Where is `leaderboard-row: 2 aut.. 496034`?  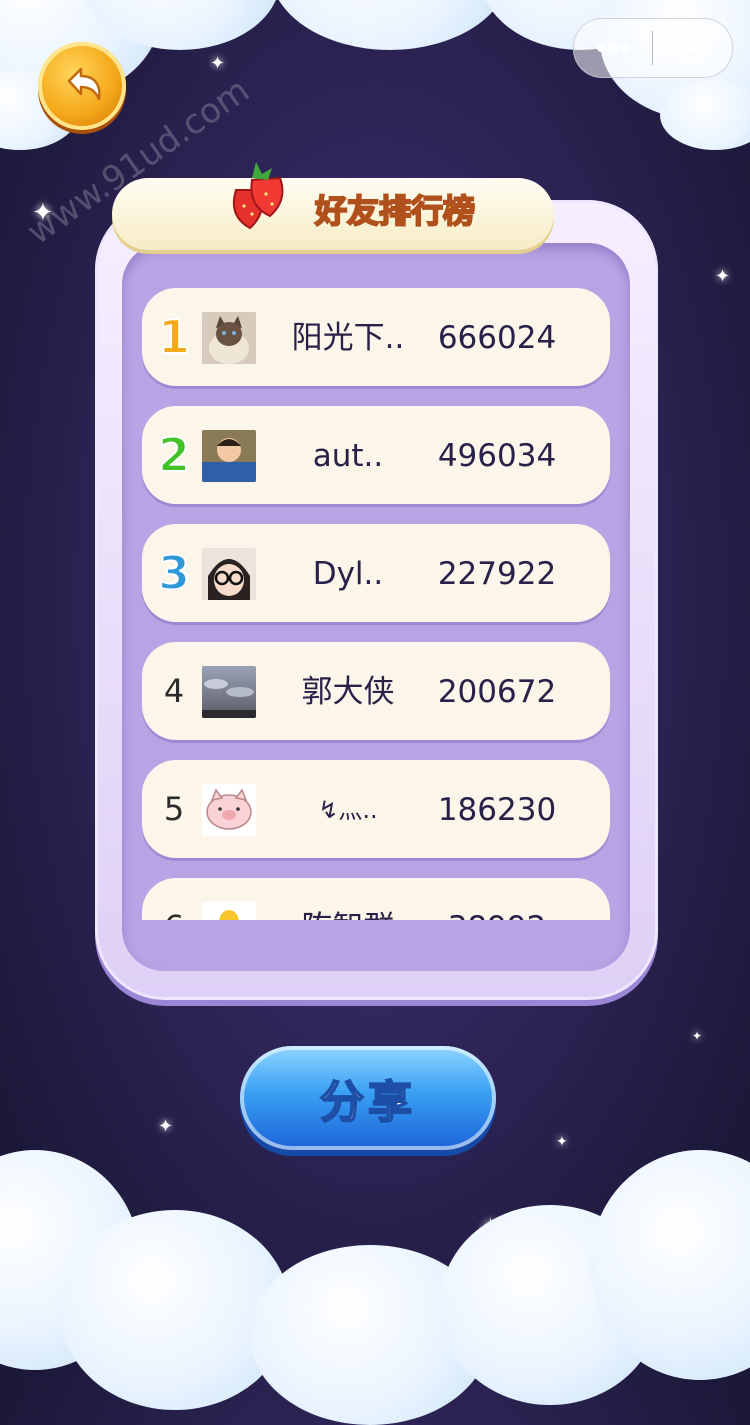 leaderboard-row: 2 aut.. 496034 is located at coordinates (376, 455).